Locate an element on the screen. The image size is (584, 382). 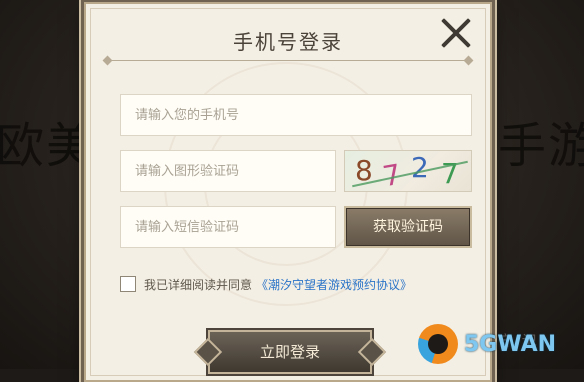
logo-icon is located at coordinates (438, 344).